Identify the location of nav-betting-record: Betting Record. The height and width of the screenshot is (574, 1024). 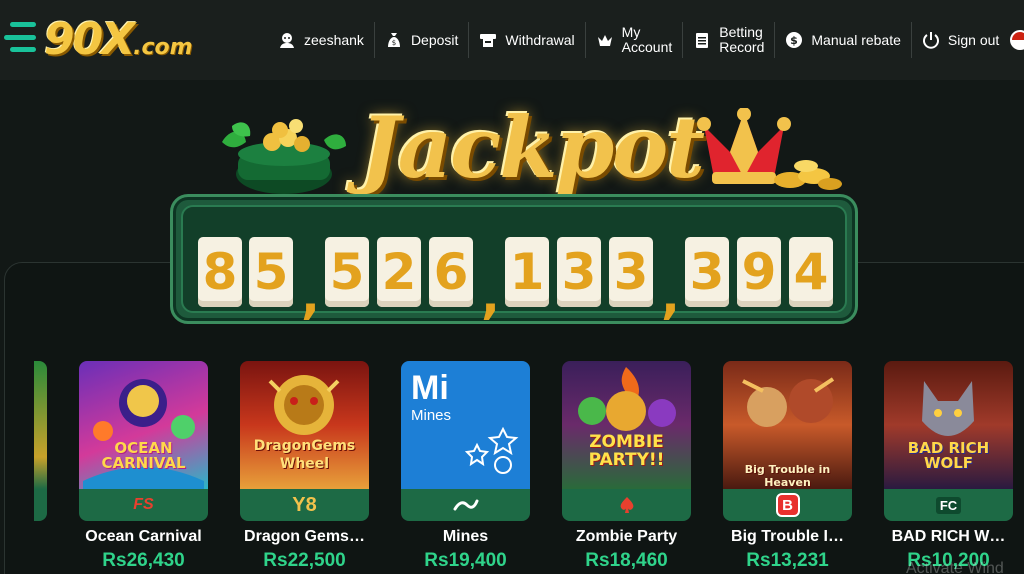
(729, 40).